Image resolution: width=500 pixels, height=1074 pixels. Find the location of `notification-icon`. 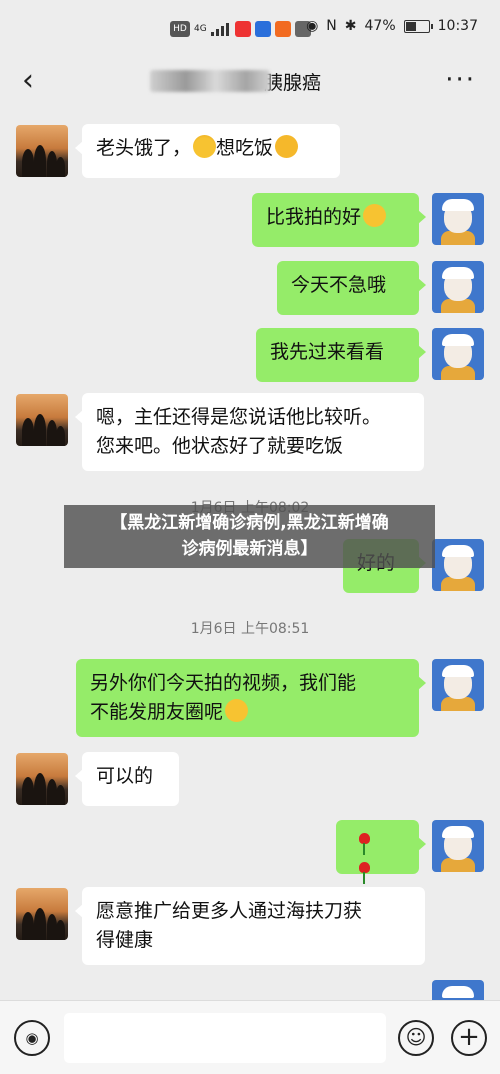

notification-icon is located at coordinates (242, 29).